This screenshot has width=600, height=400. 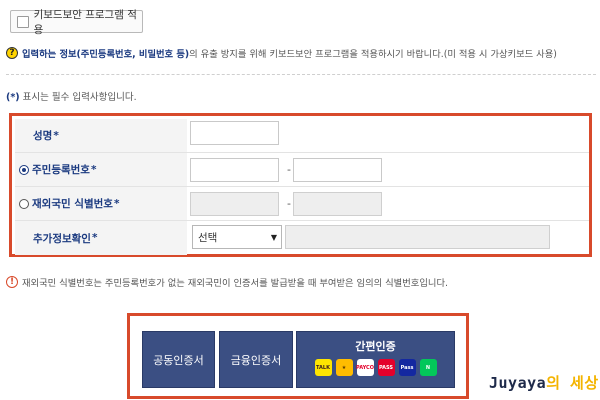 What do you see at coordinates (12, 53) in the screenshot?
I see `question-circle-icon: ?` at bounding box center [12, 53].